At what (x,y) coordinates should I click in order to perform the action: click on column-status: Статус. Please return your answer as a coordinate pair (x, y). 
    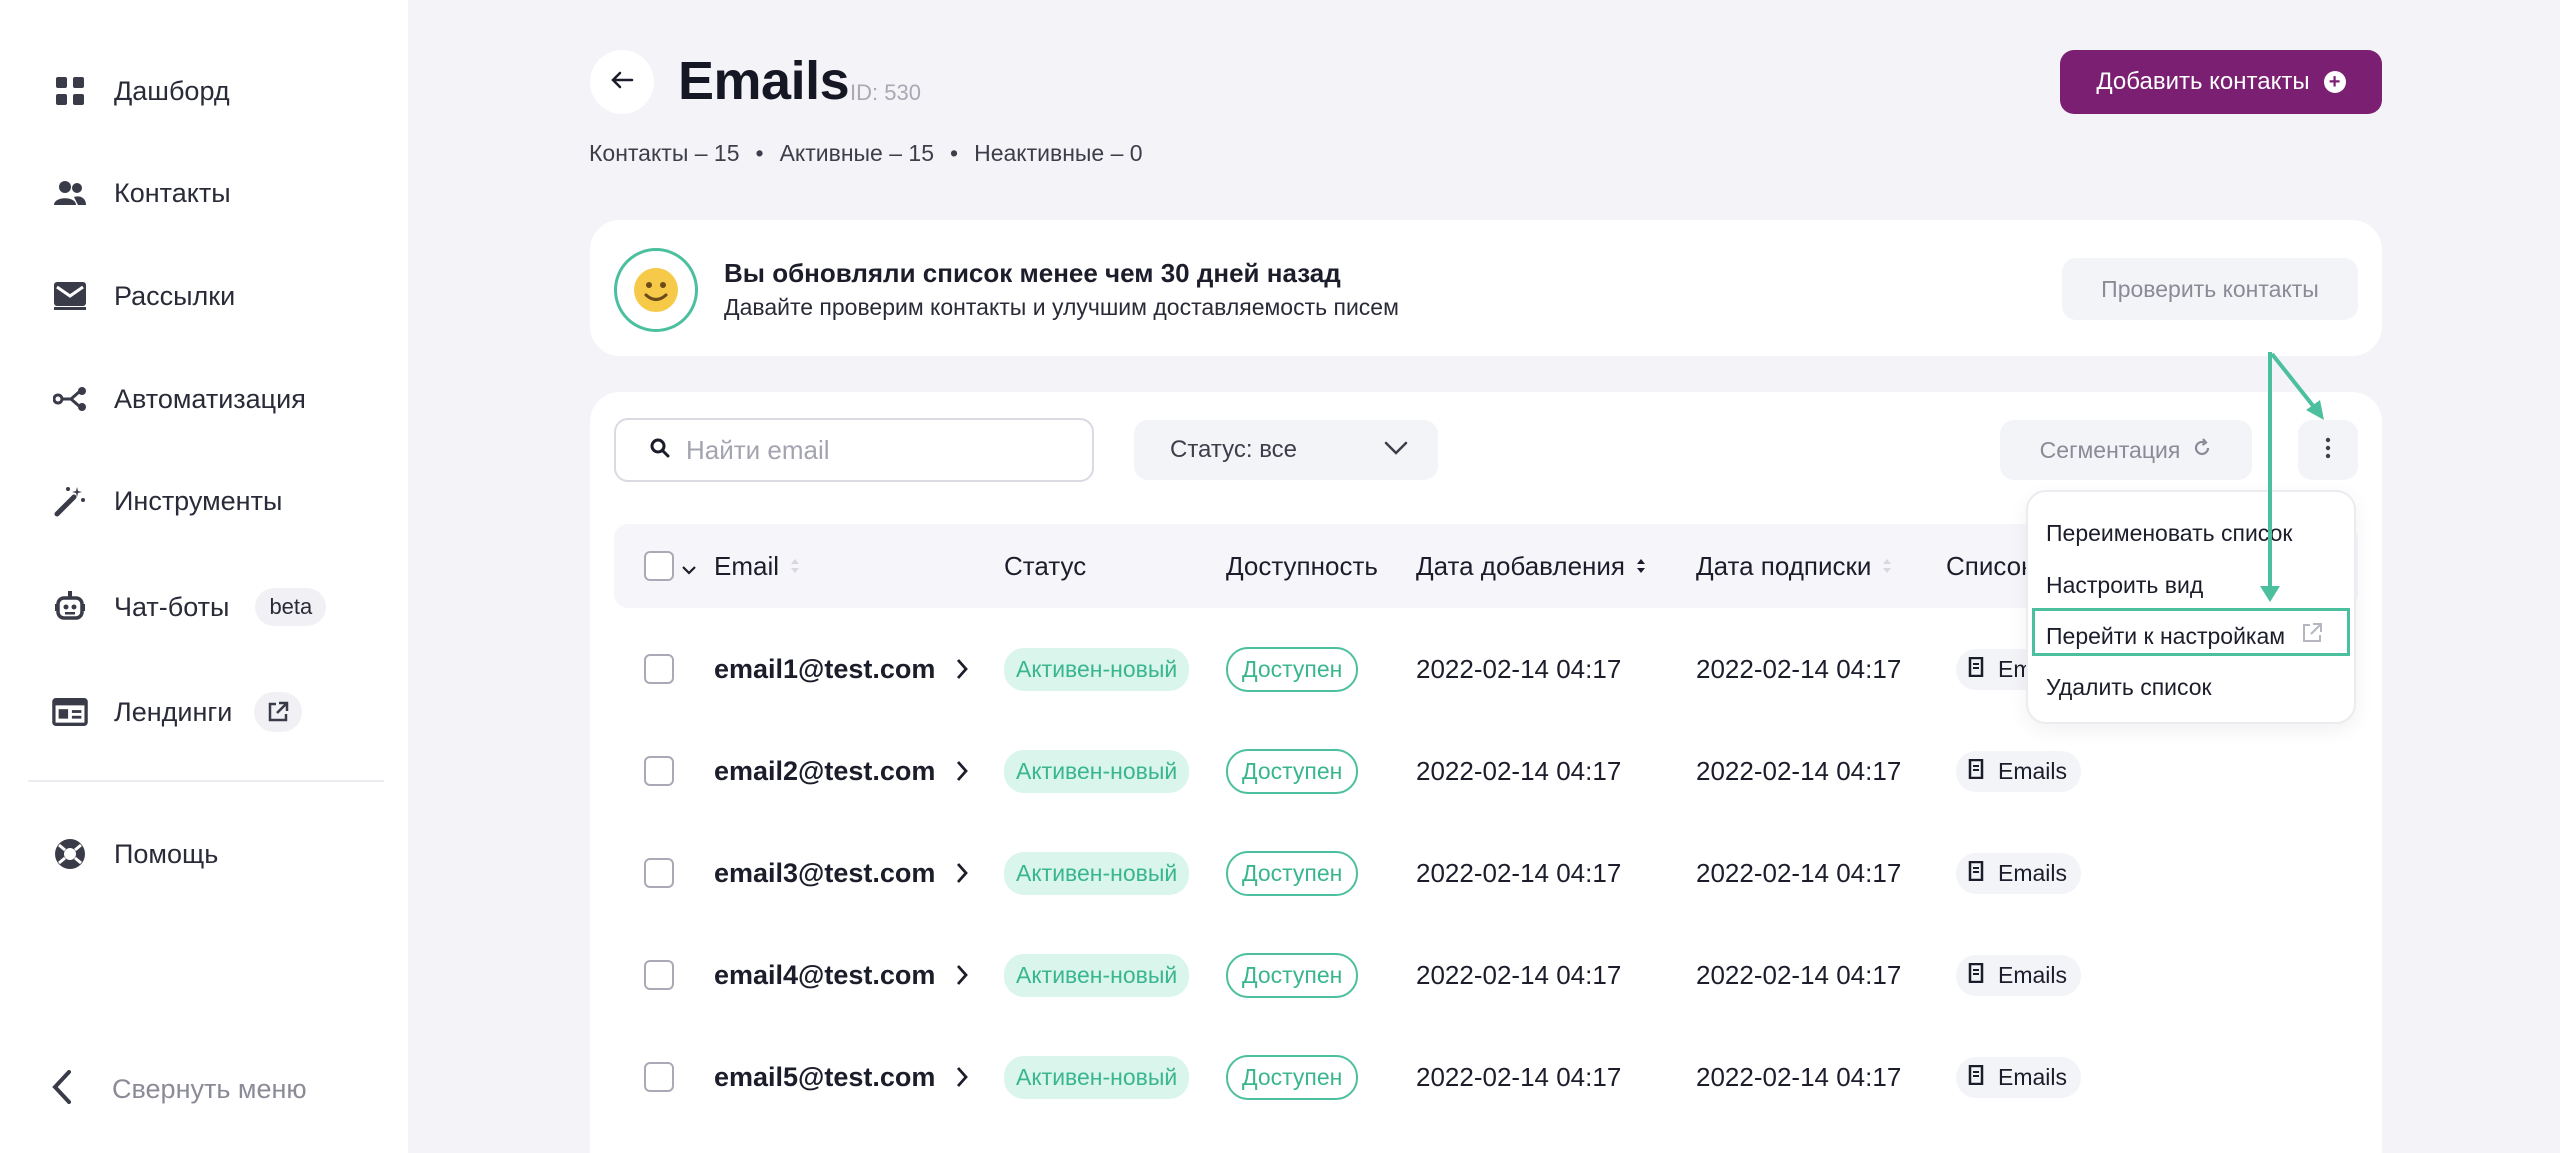
    Looking at the image, I should click on (1045, 566).